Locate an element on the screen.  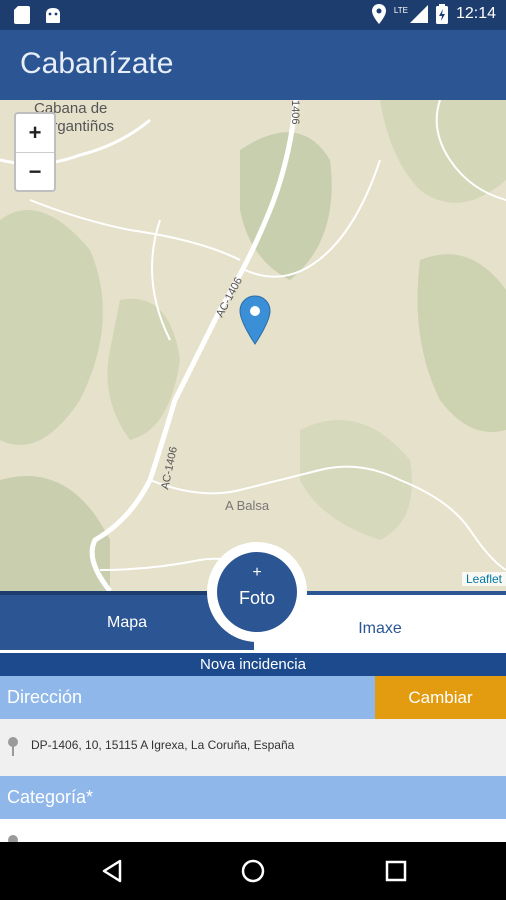
category-row is located at coordinates (253, 832).